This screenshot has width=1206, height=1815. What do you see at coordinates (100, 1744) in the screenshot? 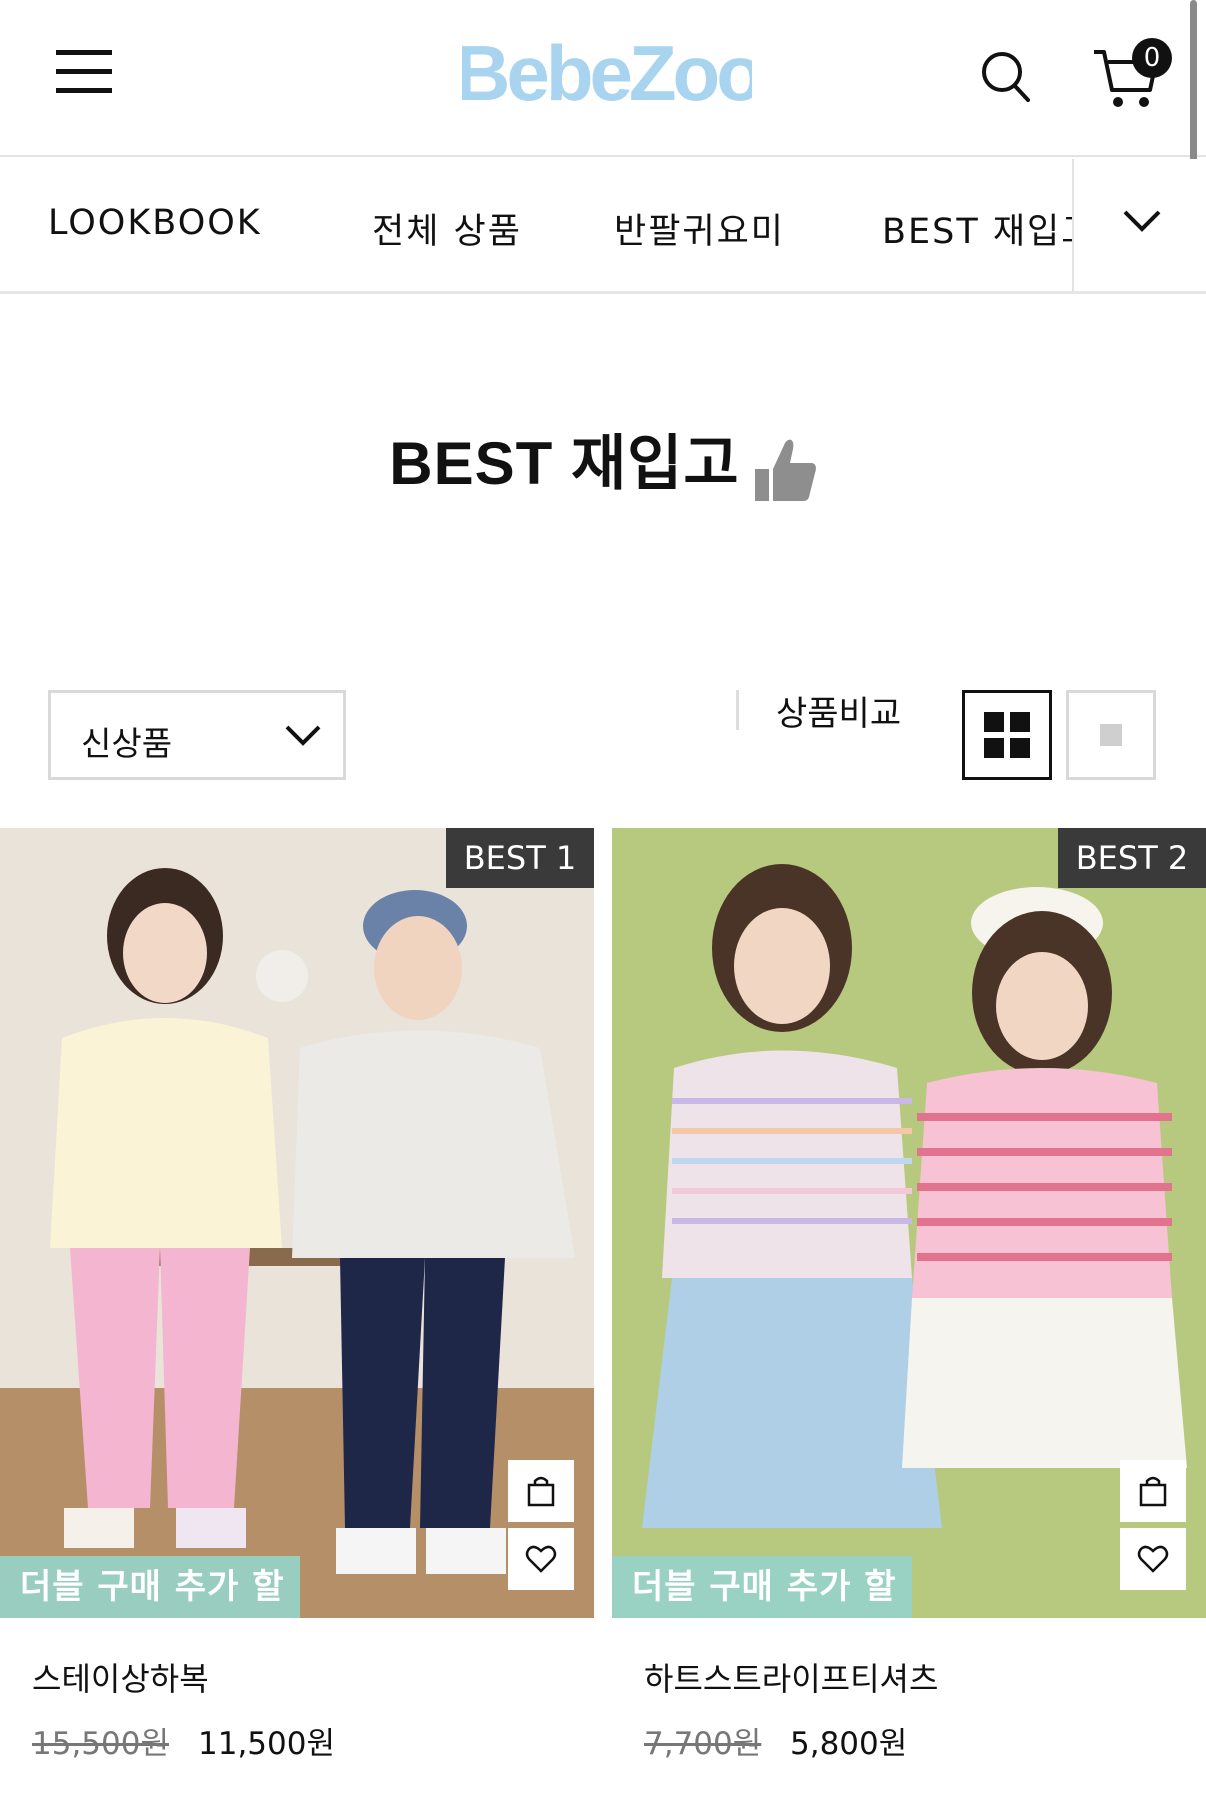
I see `original-price: 15,500원` at bounding box center [100, 1744].